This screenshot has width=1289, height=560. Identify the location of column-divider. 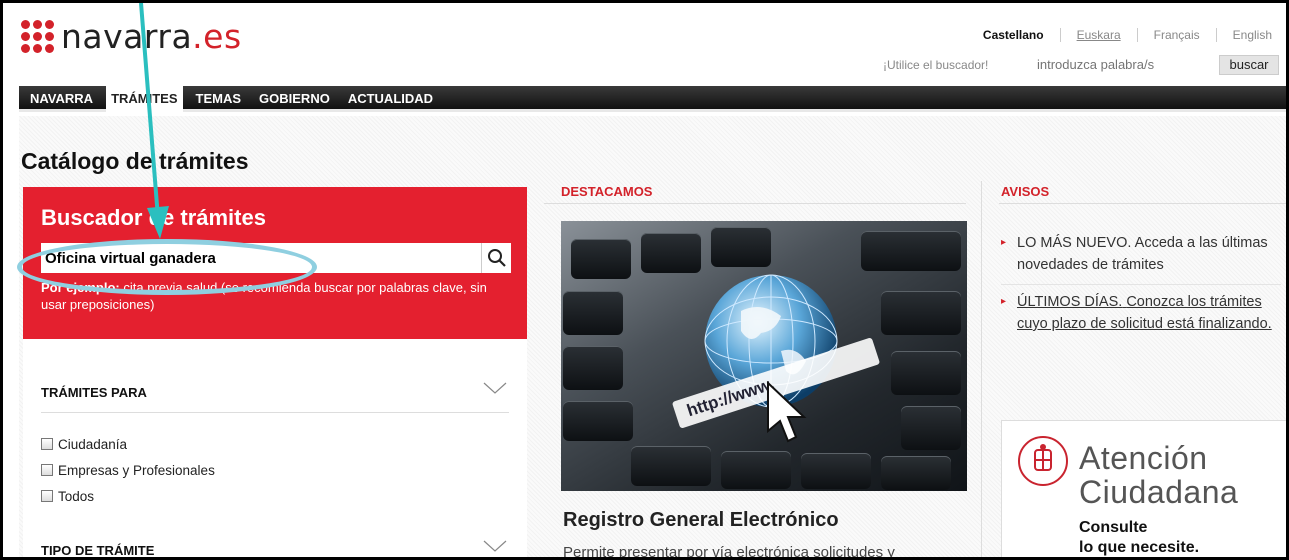
(981, 369).